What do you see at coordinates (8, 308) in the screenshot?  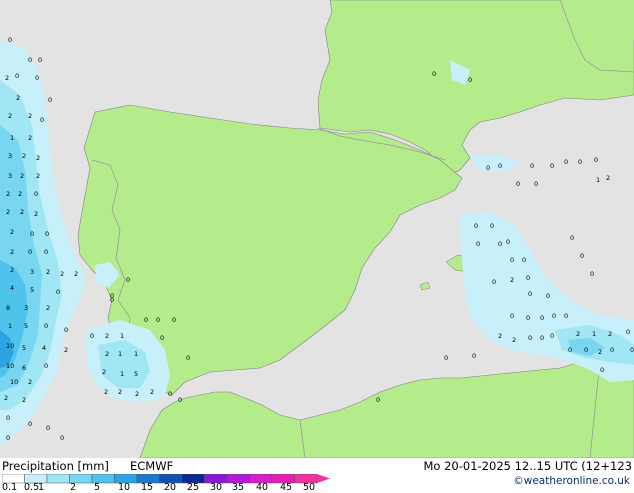 I see `precip-value-marker: 8` at bounding box center [8, 308].